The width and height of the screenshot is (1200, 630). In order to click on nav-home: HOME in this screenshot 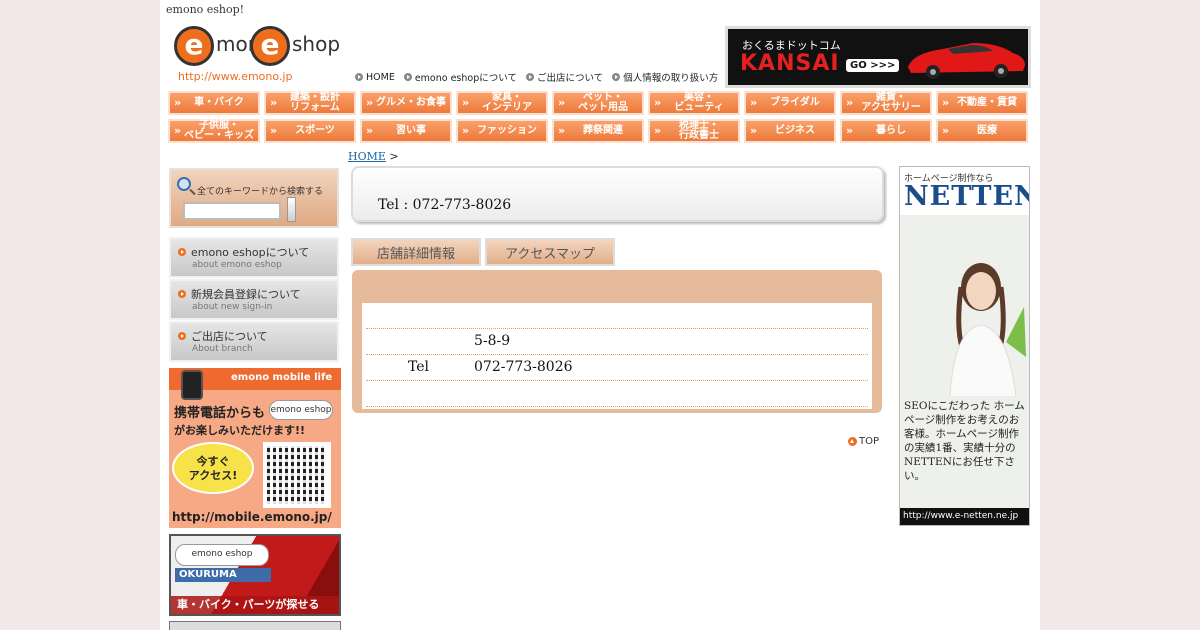, I will do `click(375, 77)`.